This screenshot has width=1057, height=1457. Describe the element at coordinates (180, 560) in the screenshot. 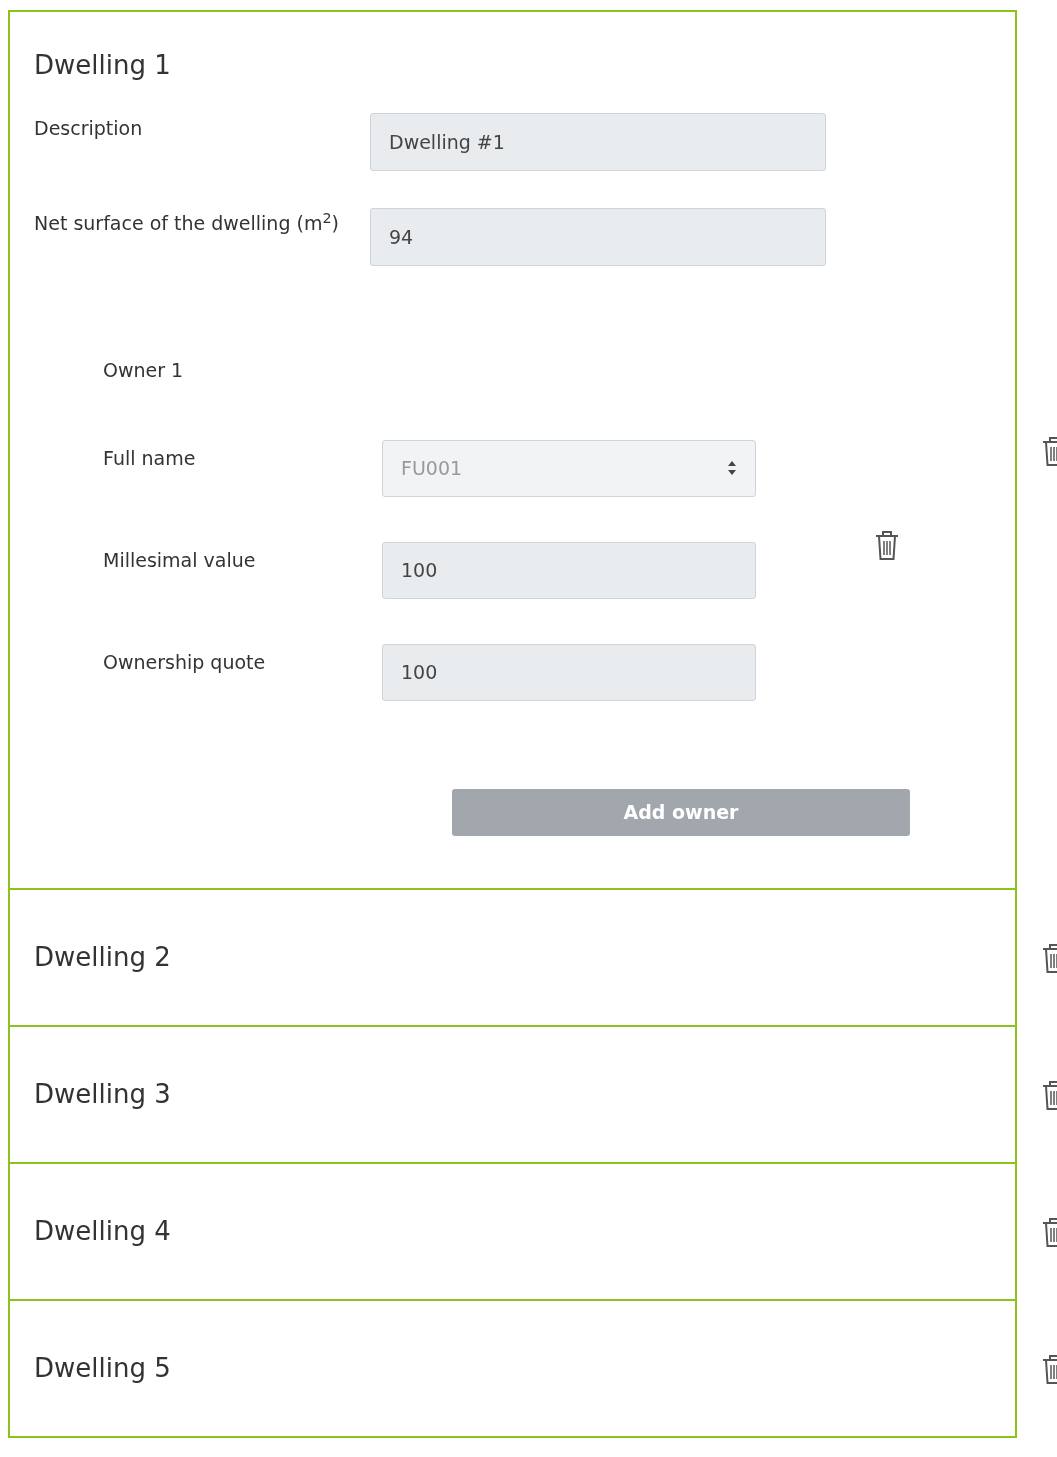

I see `field-label: Millesimal value` at that location.